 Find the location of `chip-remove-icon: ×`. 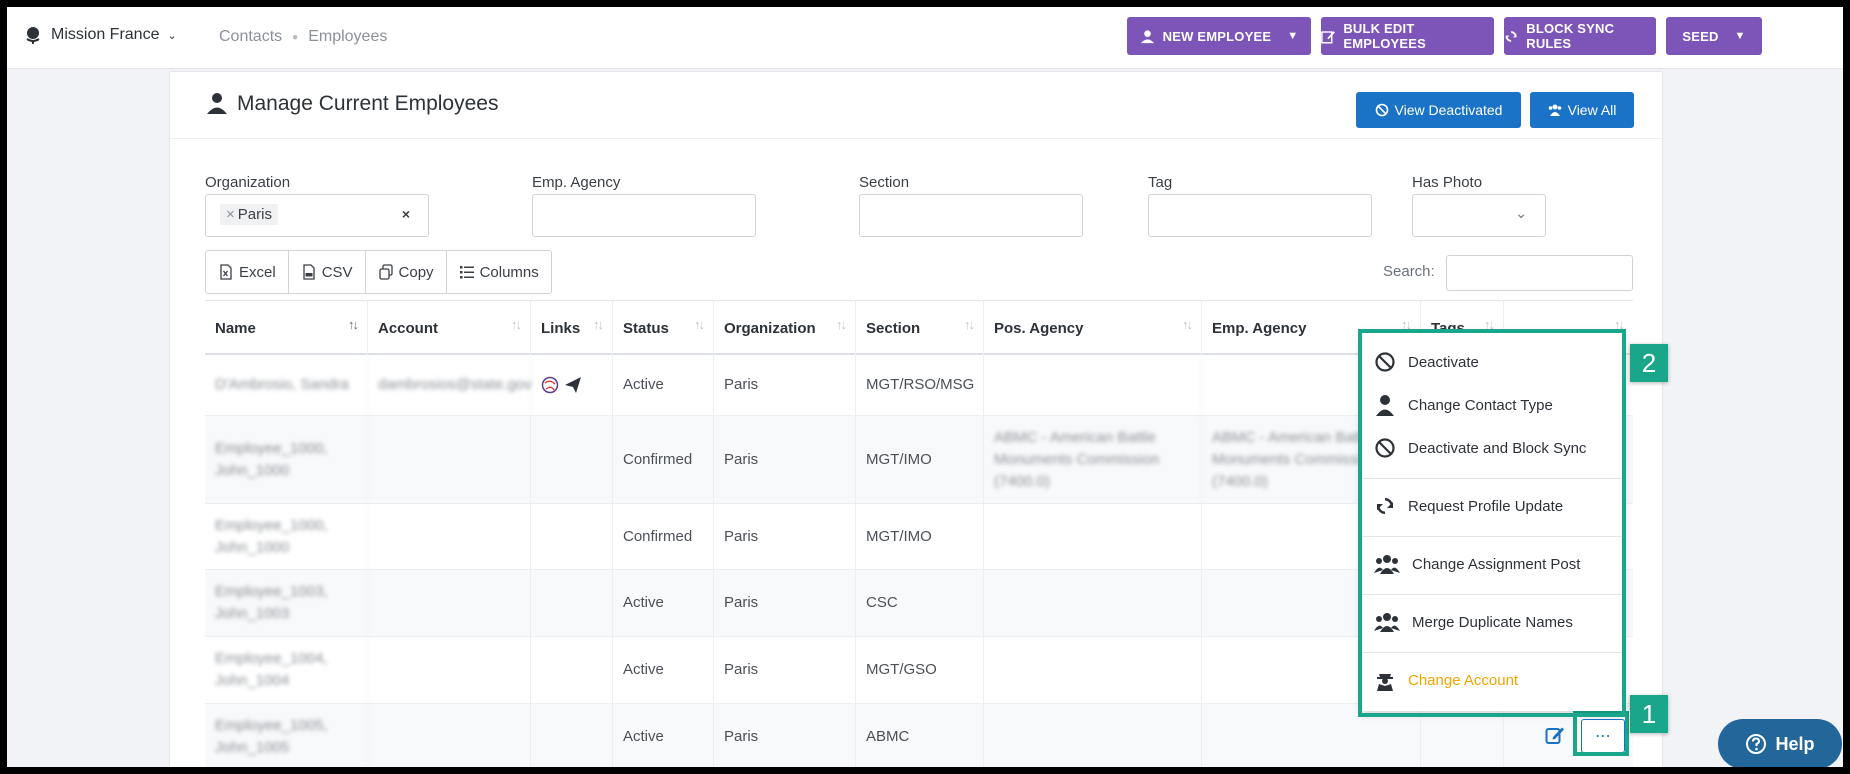

chip-remove-icon: × is located at coordinates (230, 214).